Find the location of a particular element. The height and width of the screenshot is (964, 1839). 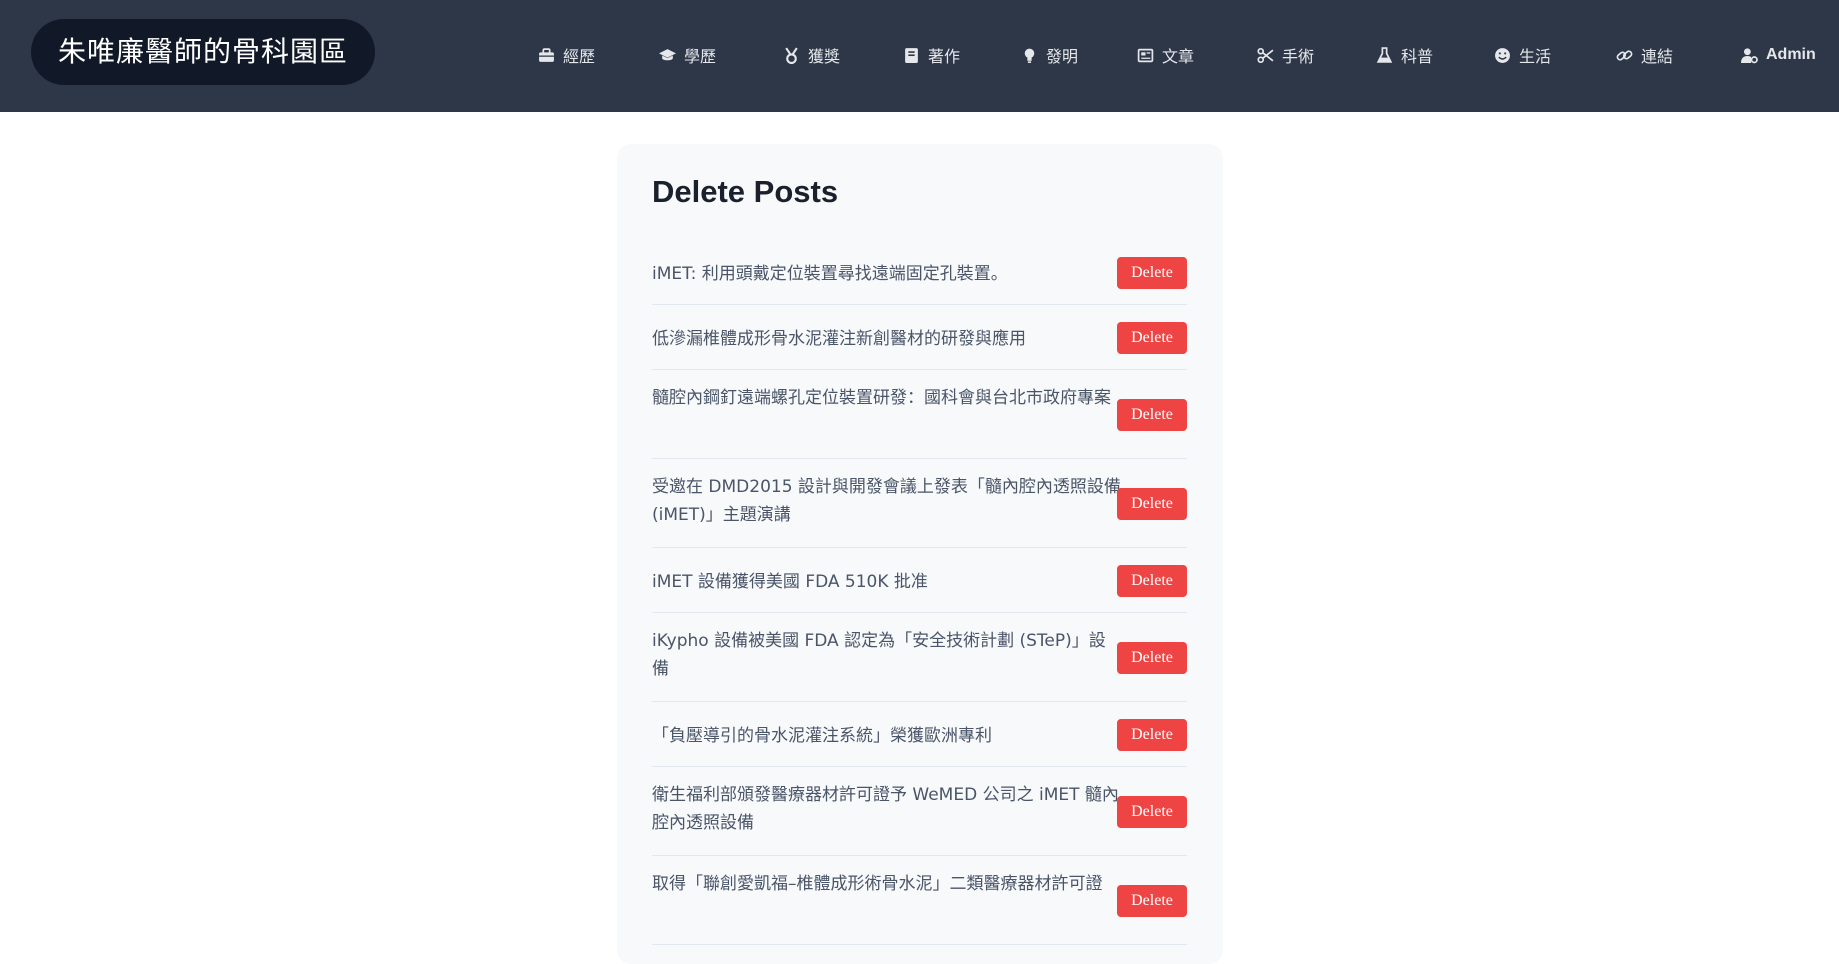

post-row: 「負壓導引的骨水泥灌注系統」榮獲歐洲專利 Delete is located at coordinates (919, 734).